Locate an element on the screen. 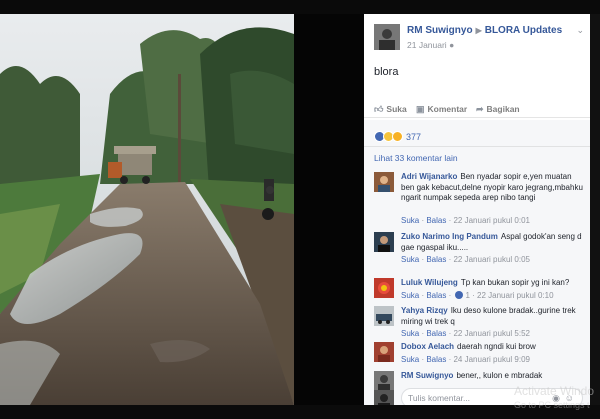 The width and height of the screenshot is (600, 419). comment-meta: Suka · Balas · 24 Januari pukul 9:09 is located at coordinates (465, 359).